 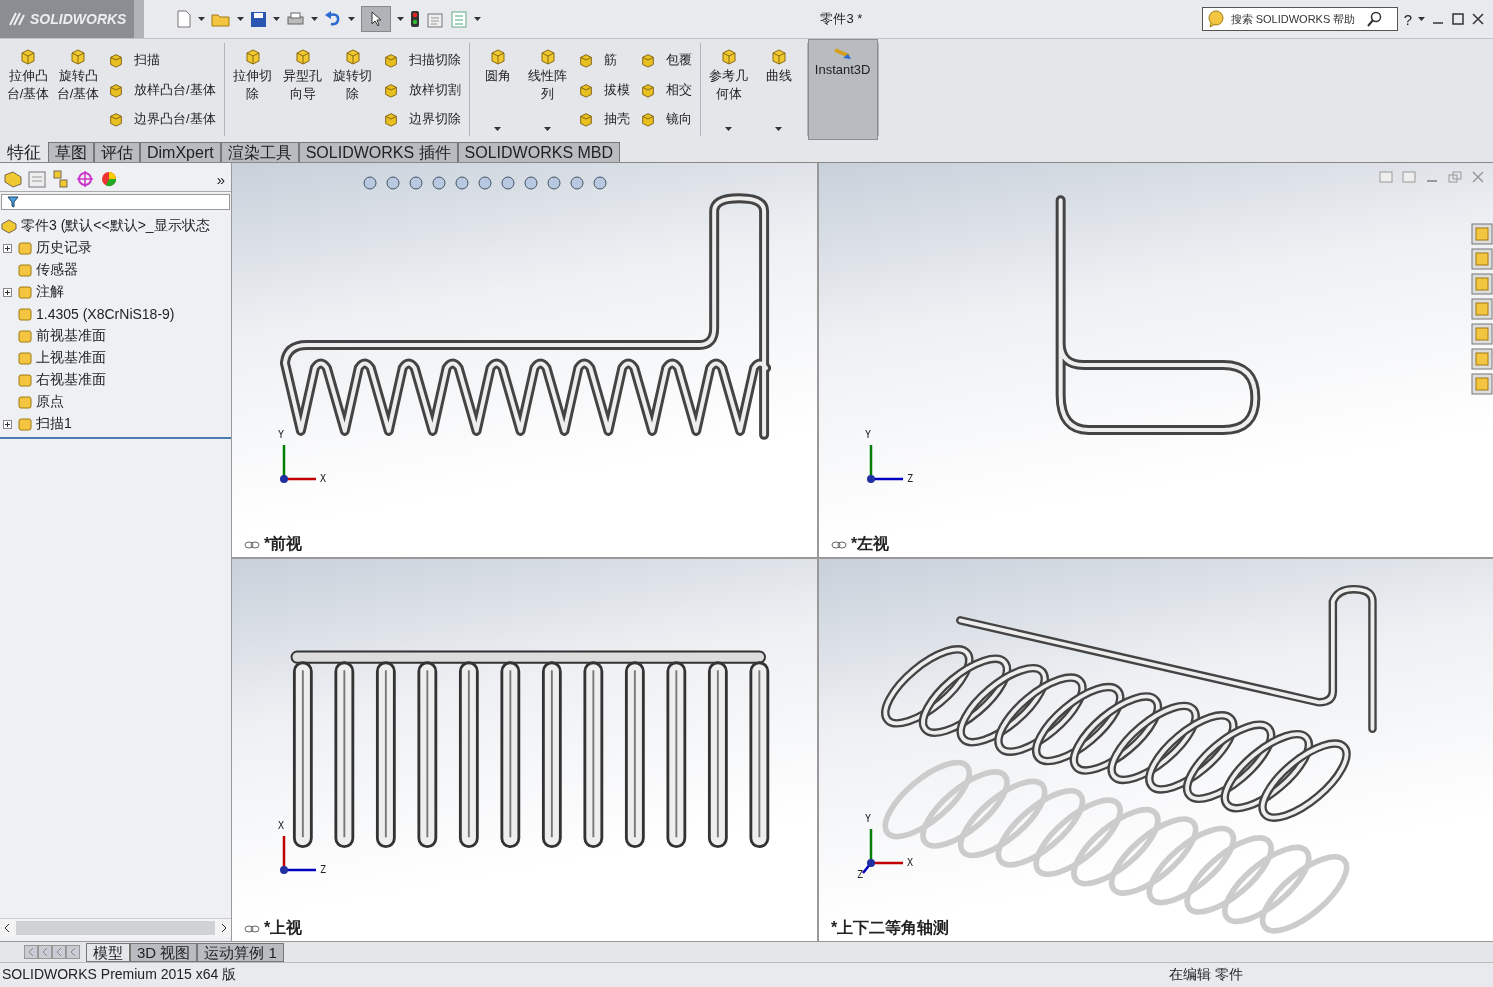 What do you see at coordinates (119, 975) in the screenshot?
I see `status-text: SOLIDWORKS Premium 2015 x64 版` at bounding box center [119, 975].